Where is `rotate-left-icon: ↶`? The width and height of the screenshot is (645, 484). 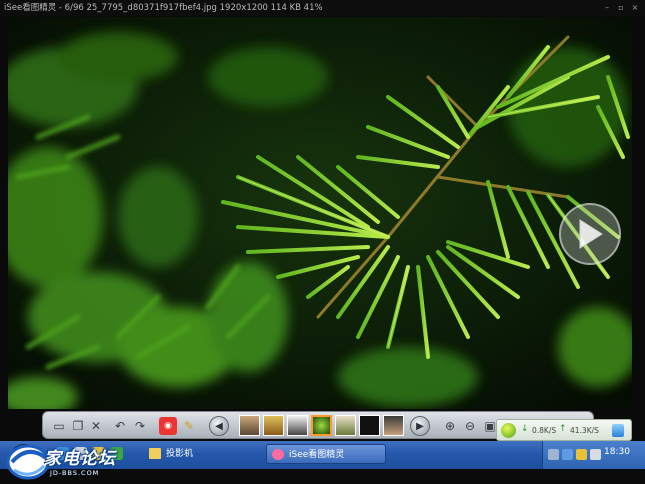 rotate-left-icon: ↶ is located at coordinates (120, 426).